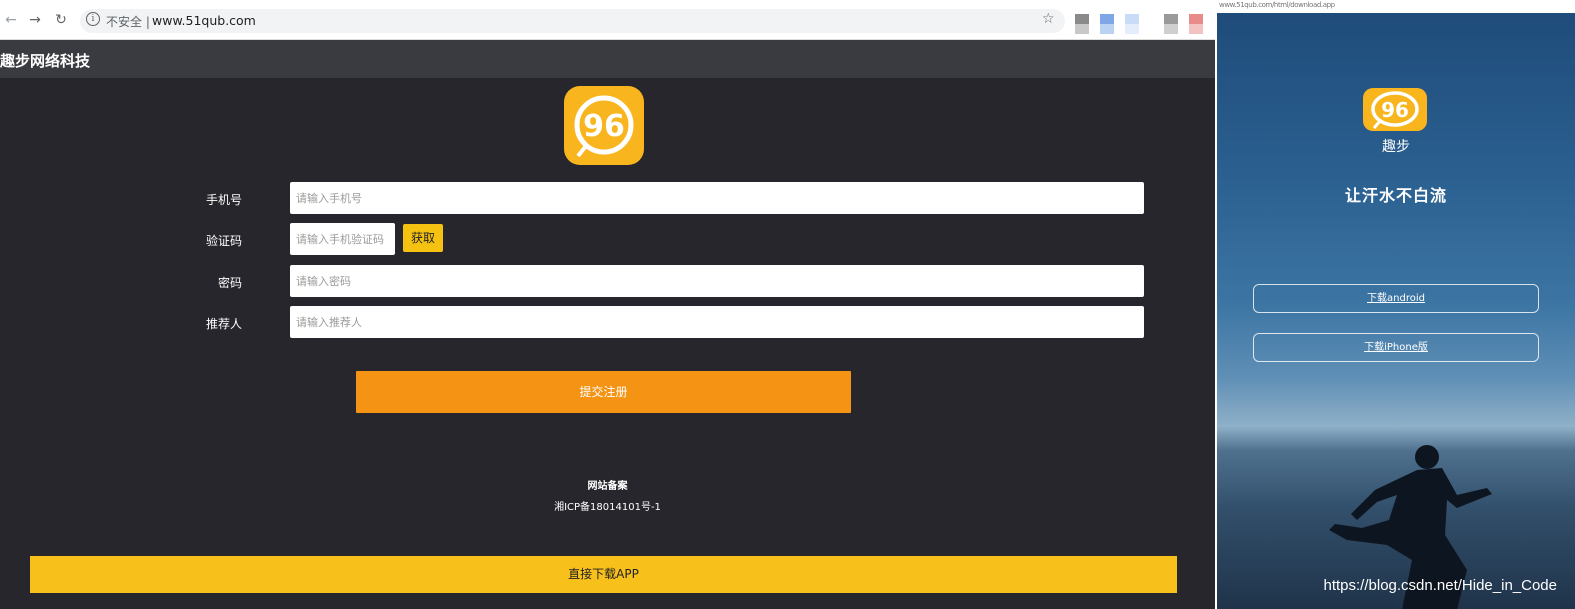 This screenshot has width=1575, height=609. What do you see at coordinates (204, 20) in the screenshot?
I see `url-text: www.51qub.com` at bounding box center [204, 20].